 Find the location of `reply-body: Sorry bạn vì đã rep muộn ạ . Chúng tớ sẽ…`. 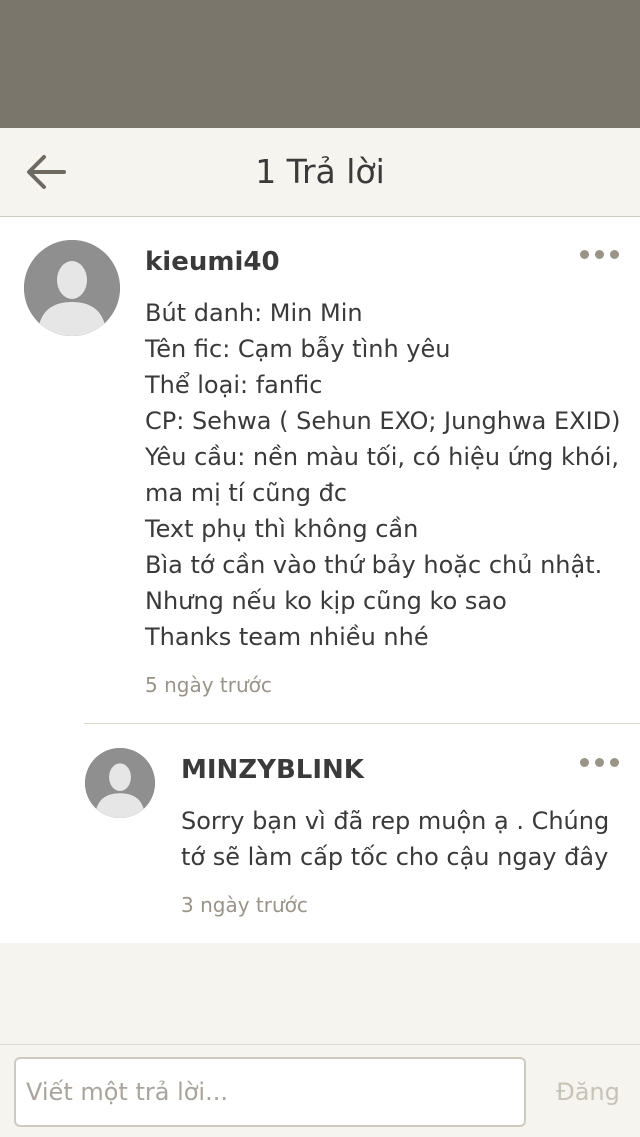

reply-body: Sorry bạn vì đã rep muộn ạ . Chúng tớ sẽ… is located at coordinates (395, 839).